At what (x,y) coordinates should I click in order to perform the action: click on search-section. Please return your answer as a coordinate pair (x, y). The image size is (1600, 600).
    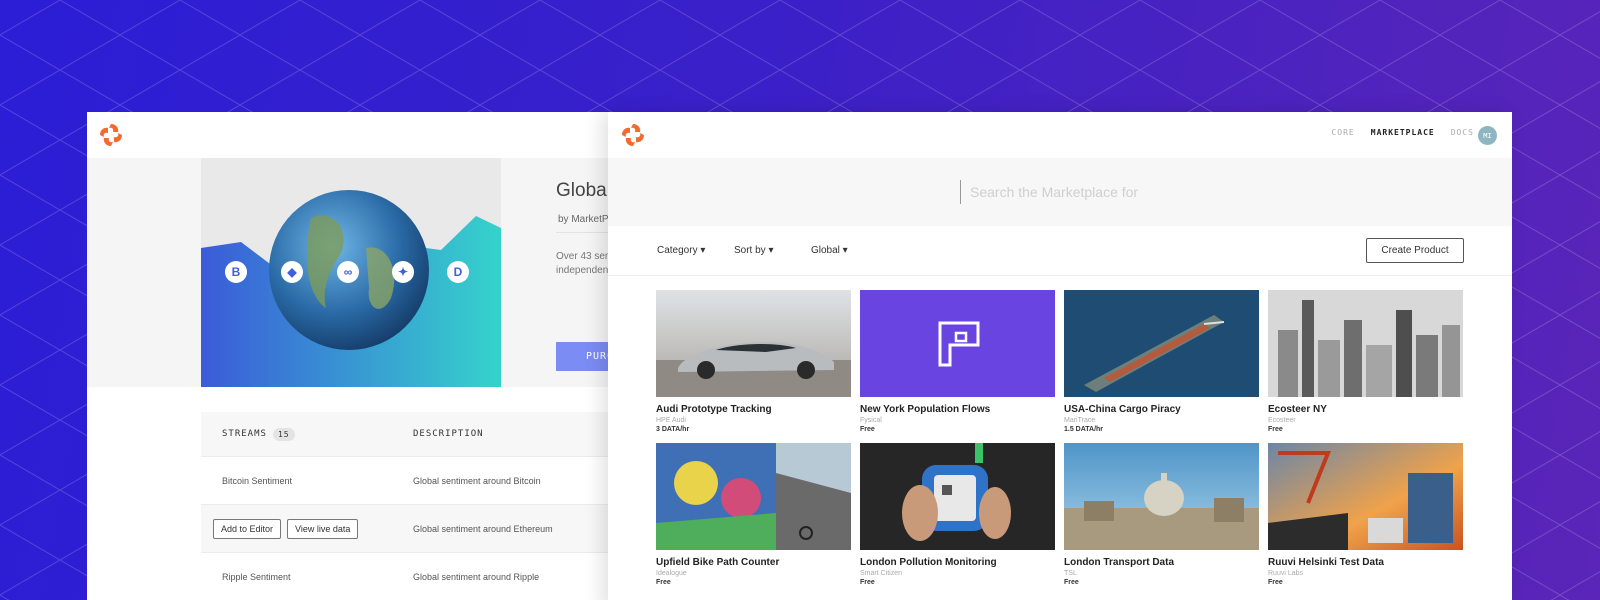
    Looking at the image, I should click on (1060, 192).